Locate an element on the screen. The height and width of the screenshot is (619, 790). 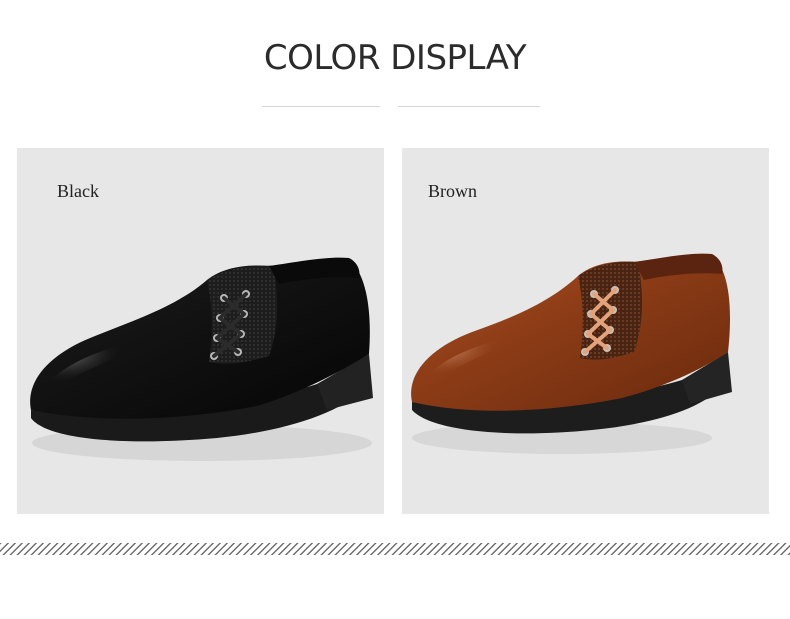
brown-shoe-image is located at coordinates (571, 353).